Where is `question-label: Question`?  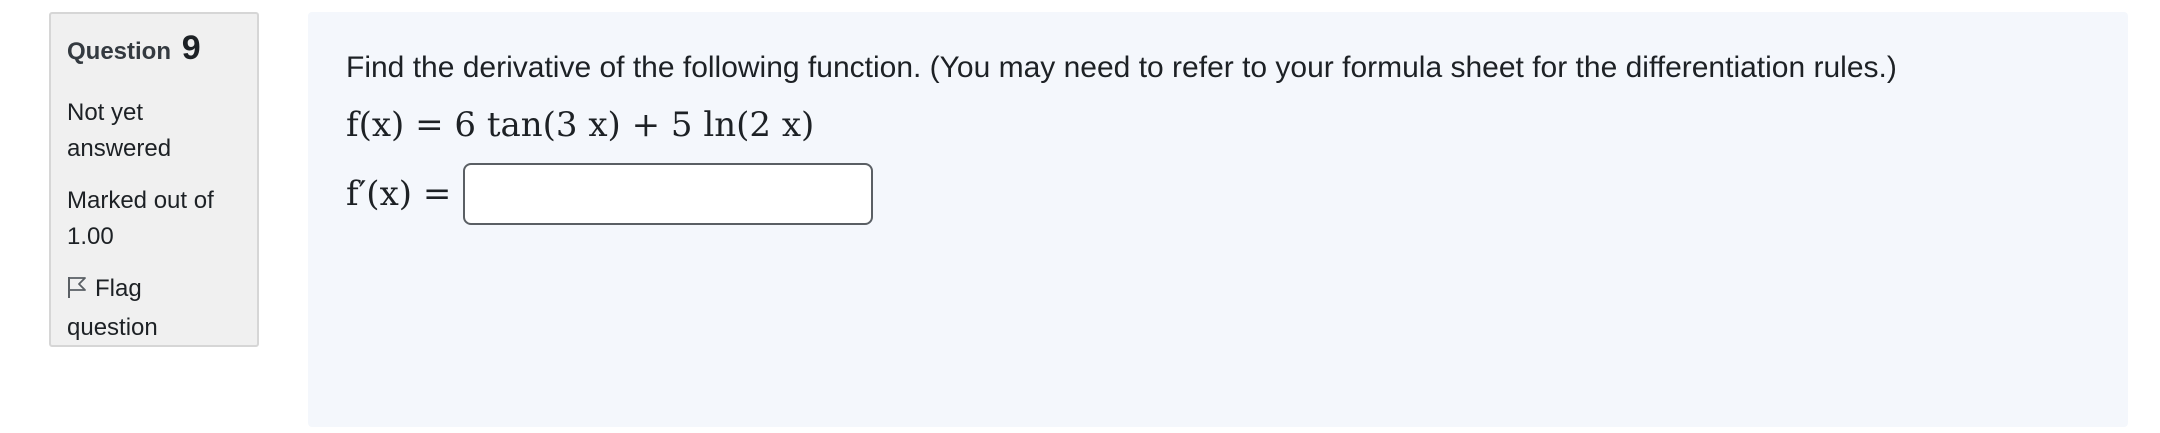 question-label: Question is located at coordinates (119, 51).